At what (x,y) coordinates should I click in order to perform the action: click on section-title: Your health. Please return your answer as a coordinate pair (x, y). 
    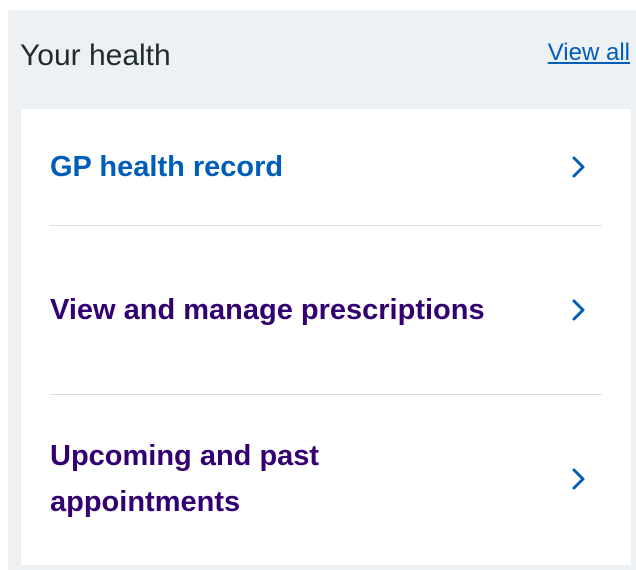
    Looking at the image, I should click on (95, 55).